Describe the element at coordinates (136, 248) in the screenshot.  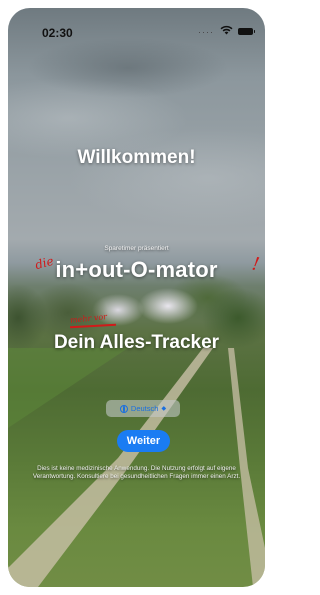
I see `presenter-text: Sparetimer präsentiert` at that location.